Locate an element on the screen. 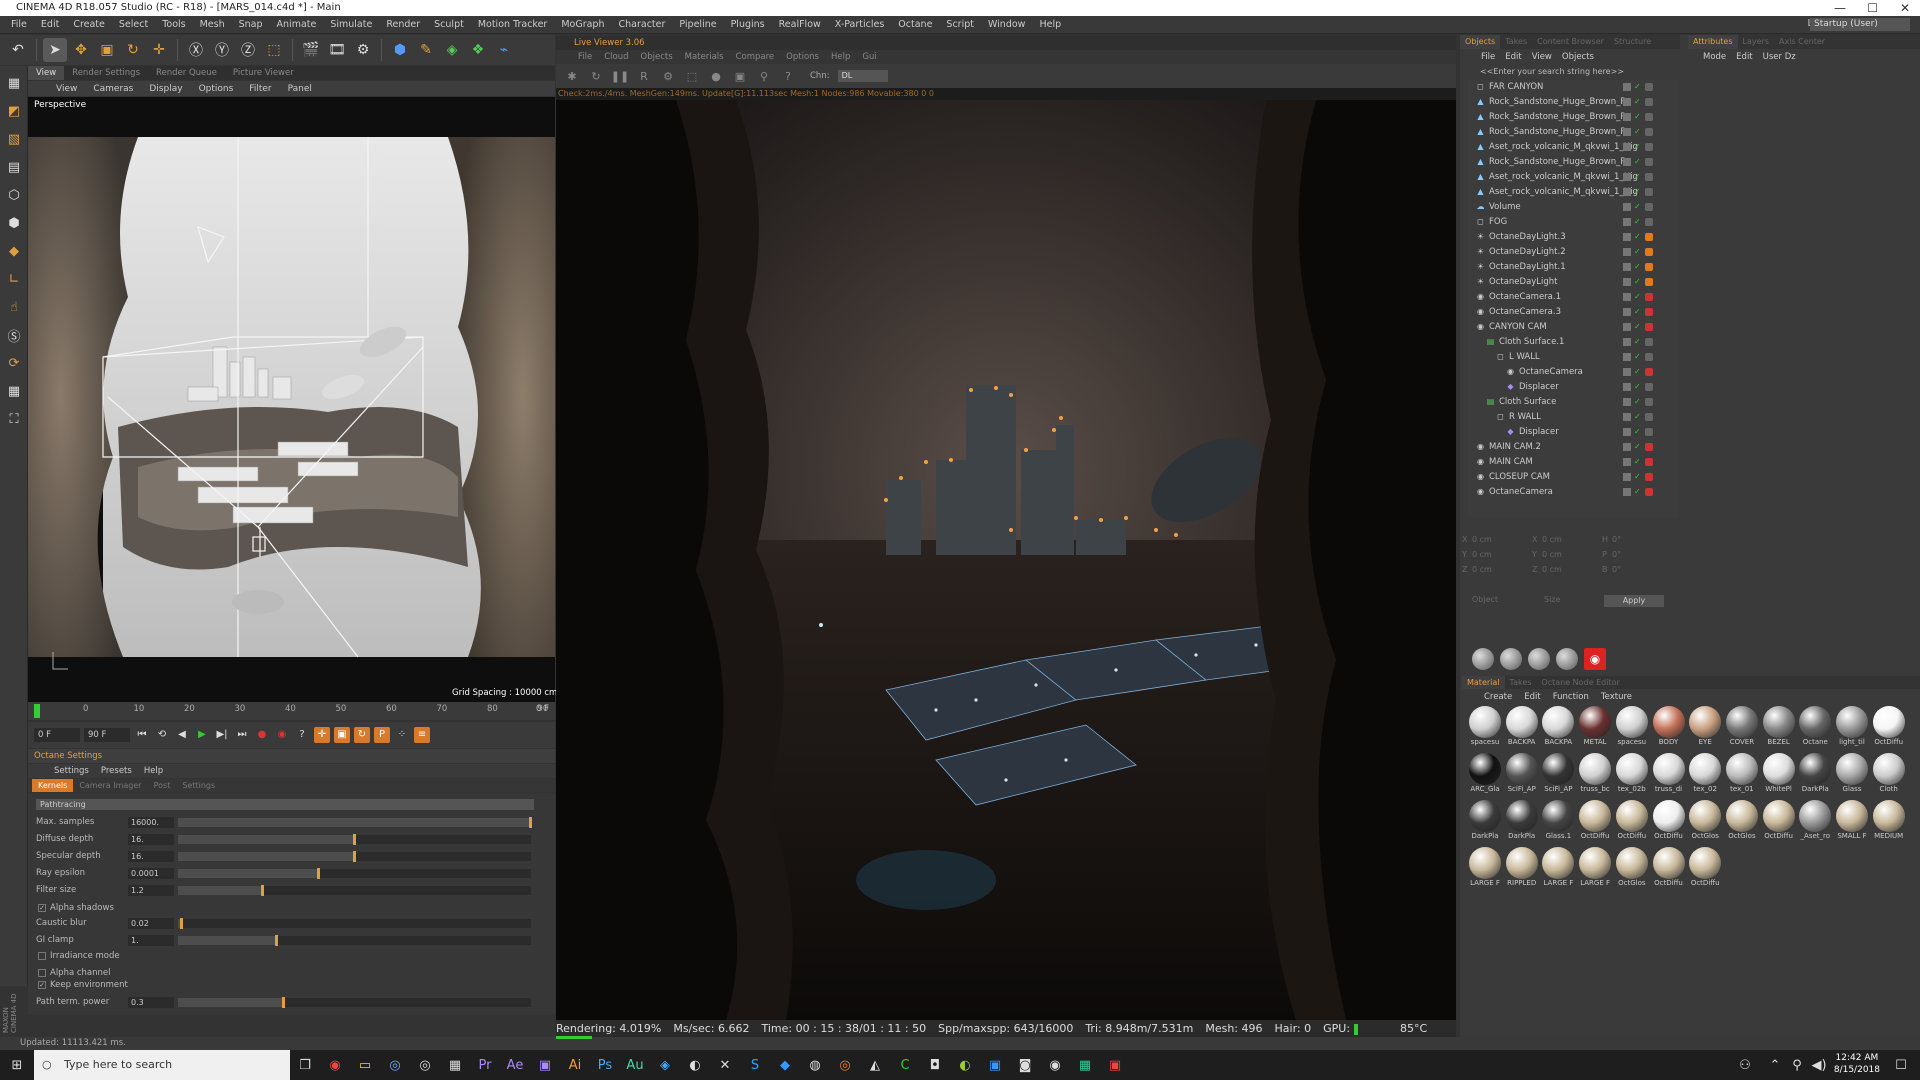 Image resolution: width=1920 pixels, height=1080 pixels. settings-icon: ✱ is located at coordinates (572, 76).